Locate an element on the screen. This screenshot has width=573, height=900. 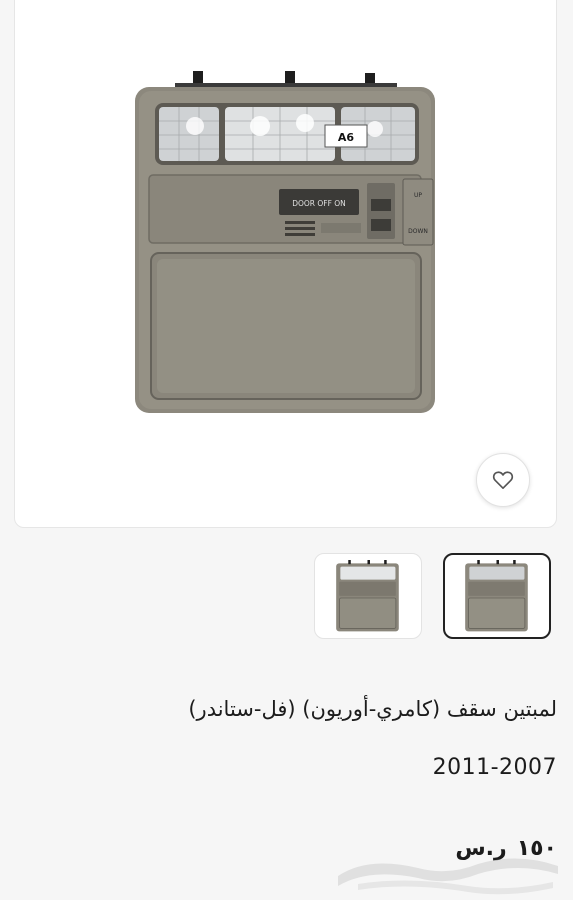
part-code-label: A6 is located at coordinates (346, 137).